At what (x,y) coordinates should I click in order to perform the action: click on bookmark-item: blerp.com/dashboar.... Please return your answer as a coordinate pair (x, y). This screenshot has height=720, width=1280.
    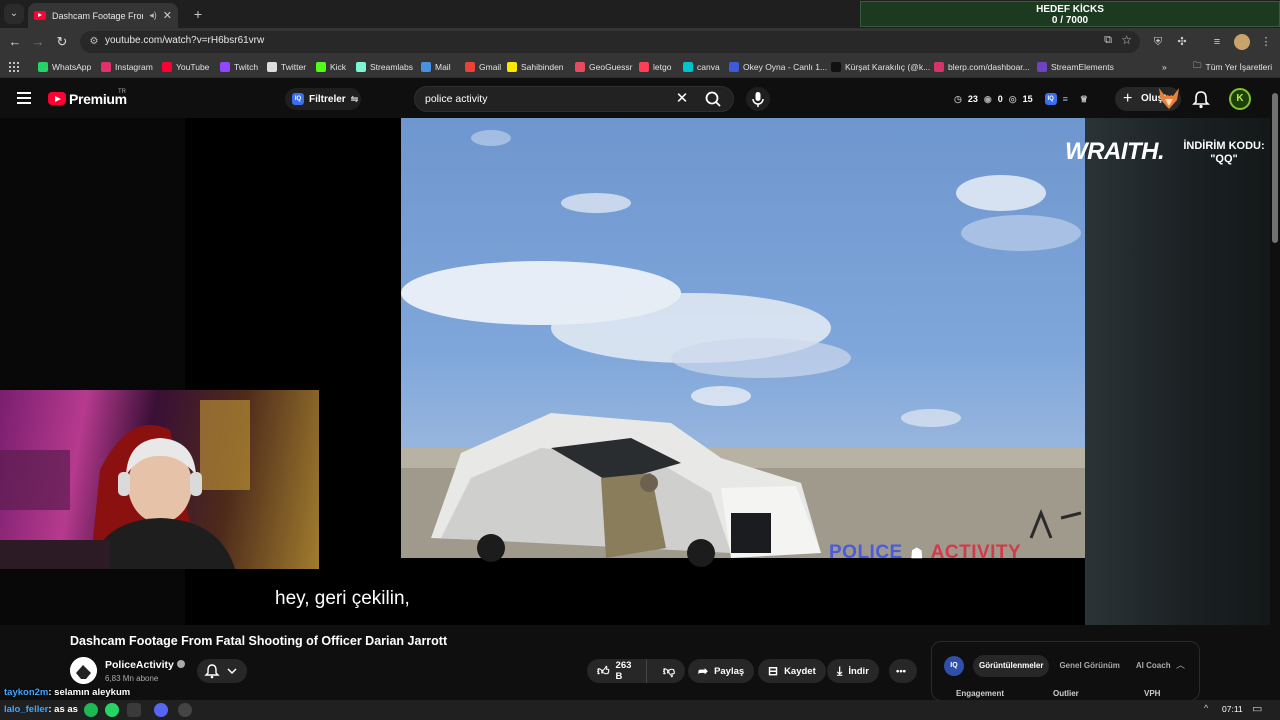
    Looking at the image, I should click on (982, 67).